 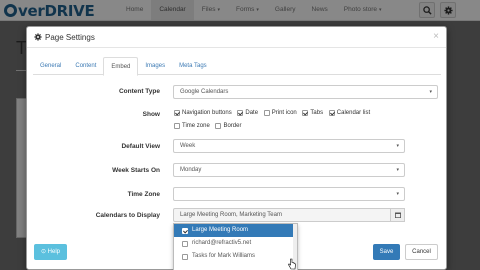 I want to click on checkbox-time-zone: Time zone, so click(x=192, y=126).